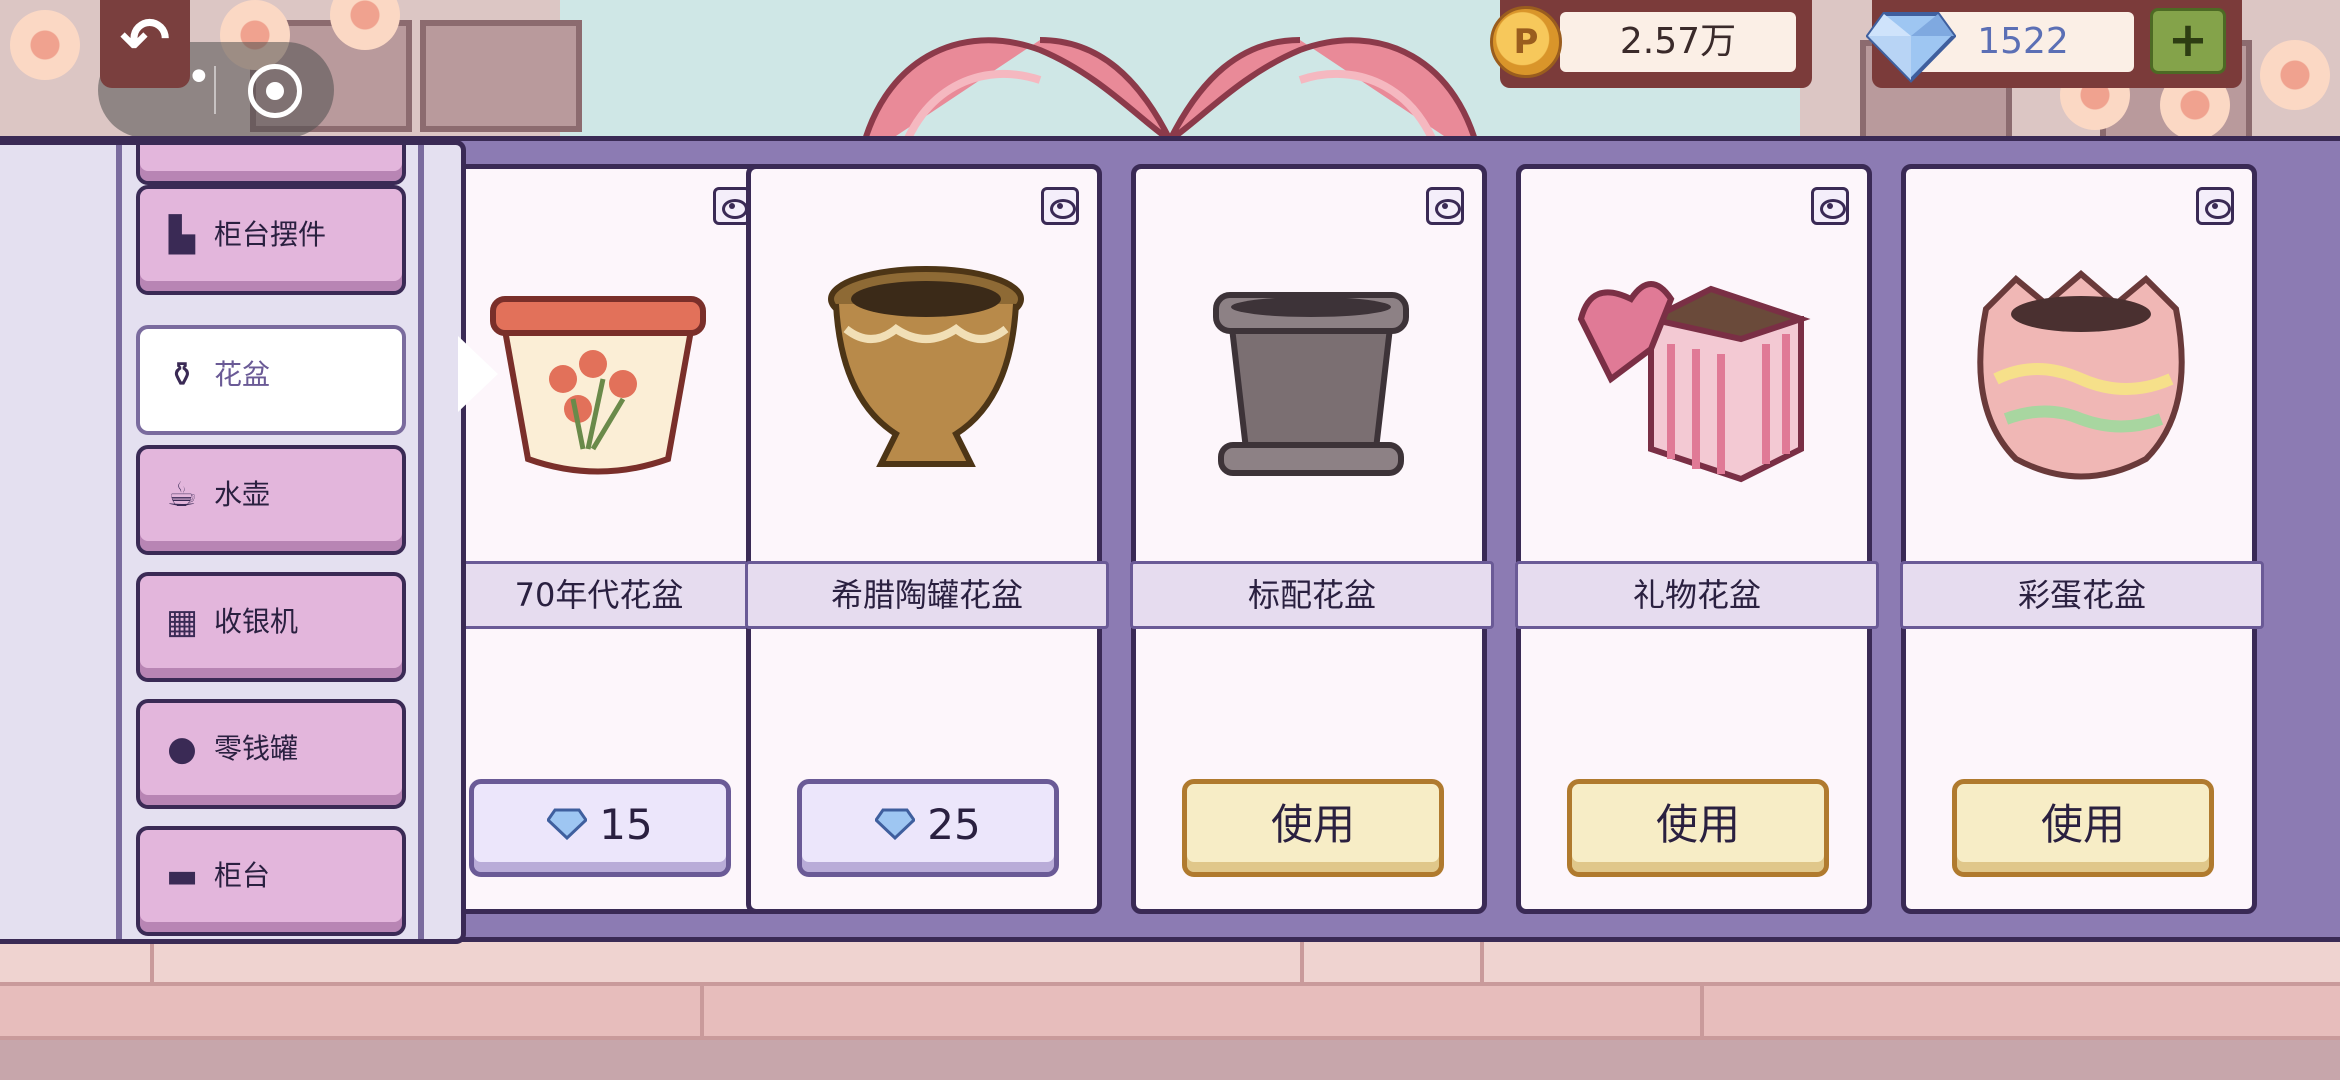 Image resolution: width=2340 pixels, height=1080 pixels. I want to click on sidebar-item-coin-jar: ● 零钱罐, so click(271, 754).